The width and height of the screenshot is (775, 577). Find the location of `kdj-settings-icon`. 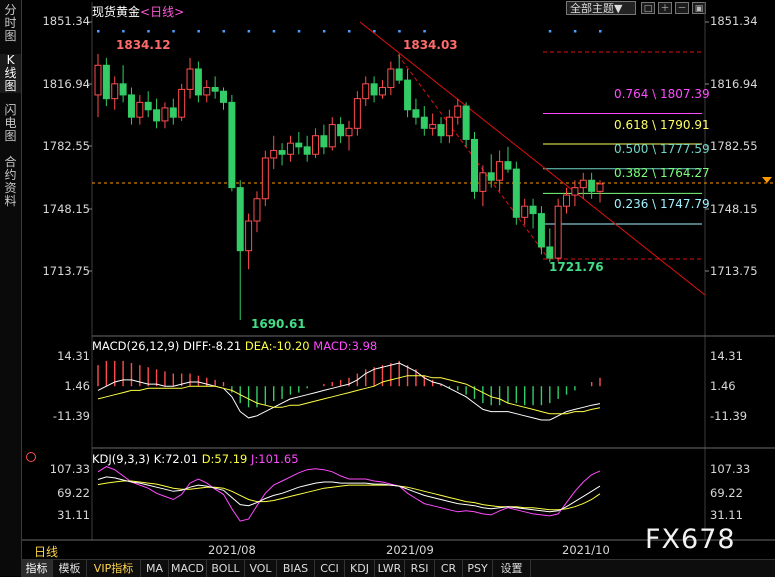

kdj-settings-icon is located at coordinates (31, 457).